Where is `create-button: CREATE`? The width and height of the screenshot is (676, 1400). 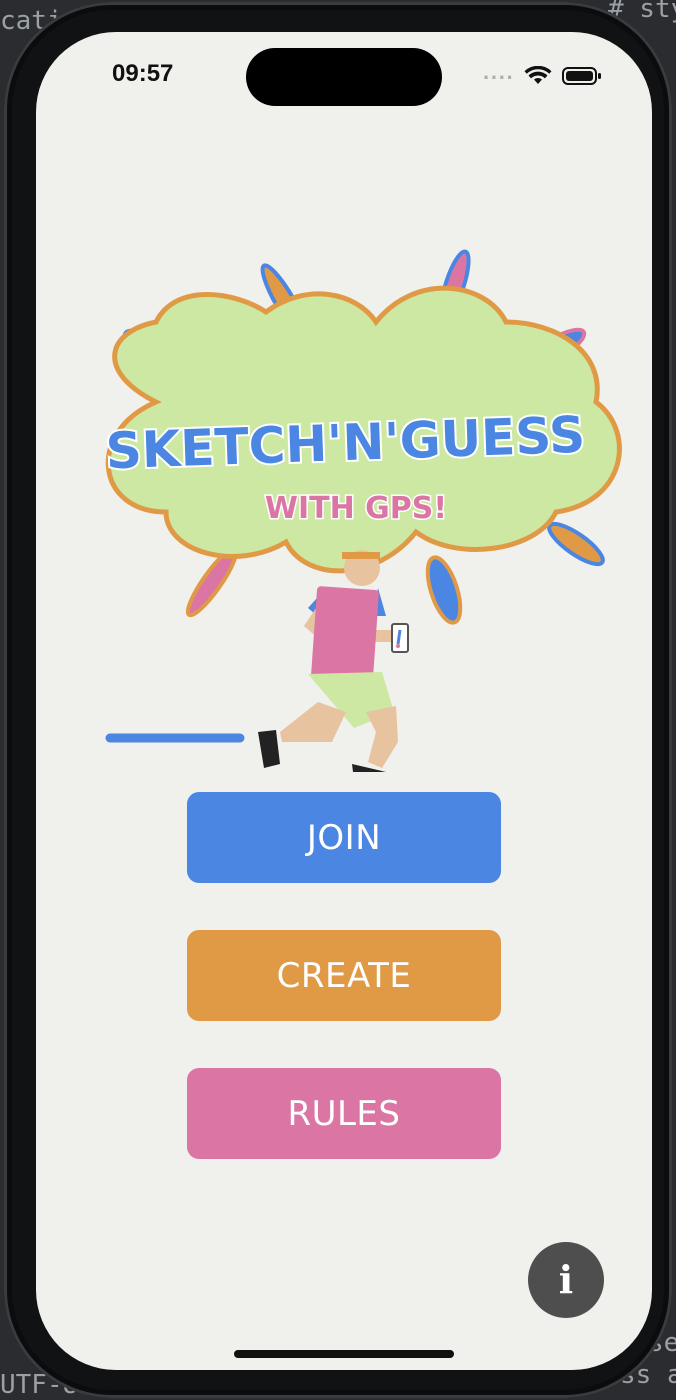
create-button: CREATE is located at coordinates (344, 975).